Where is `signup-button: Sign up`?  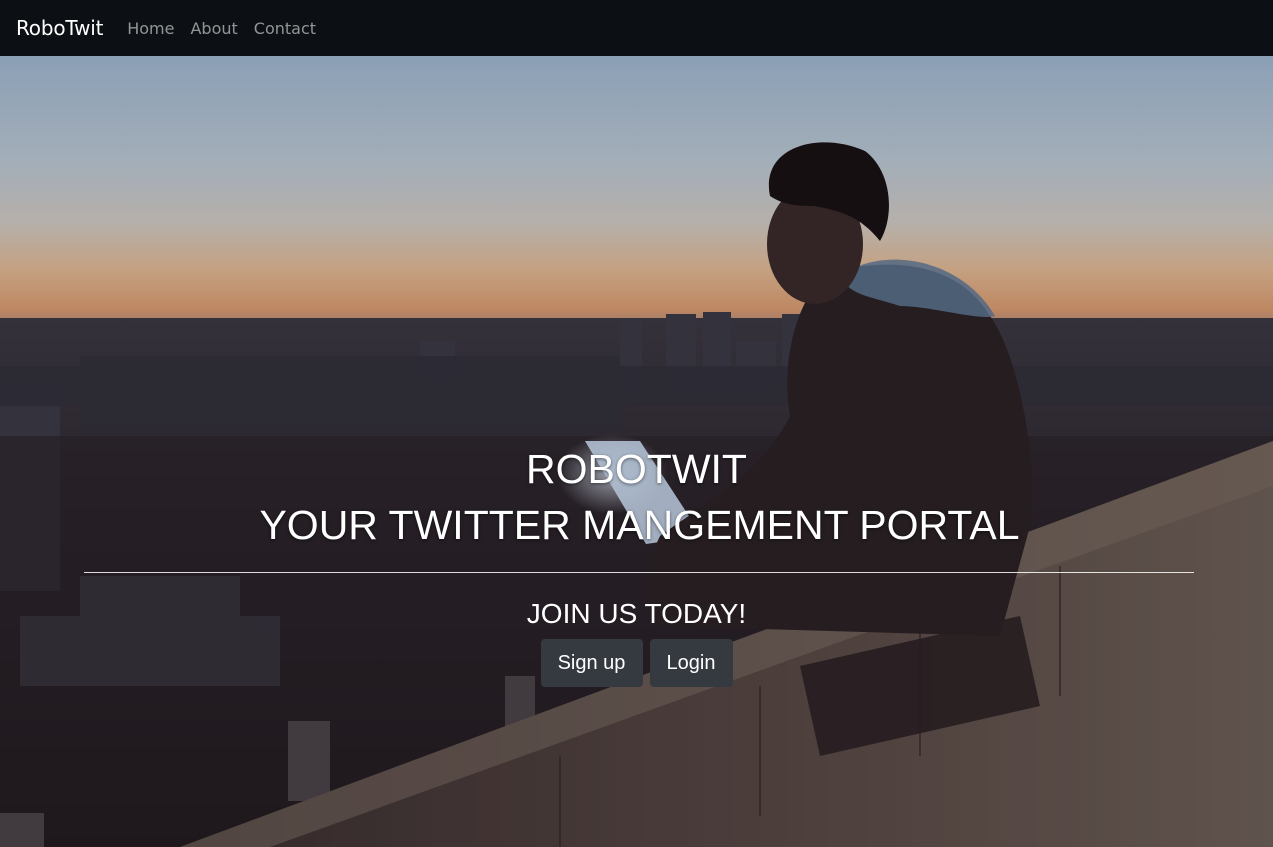 signup-button: Sign up is located at coordinates (591, 663).